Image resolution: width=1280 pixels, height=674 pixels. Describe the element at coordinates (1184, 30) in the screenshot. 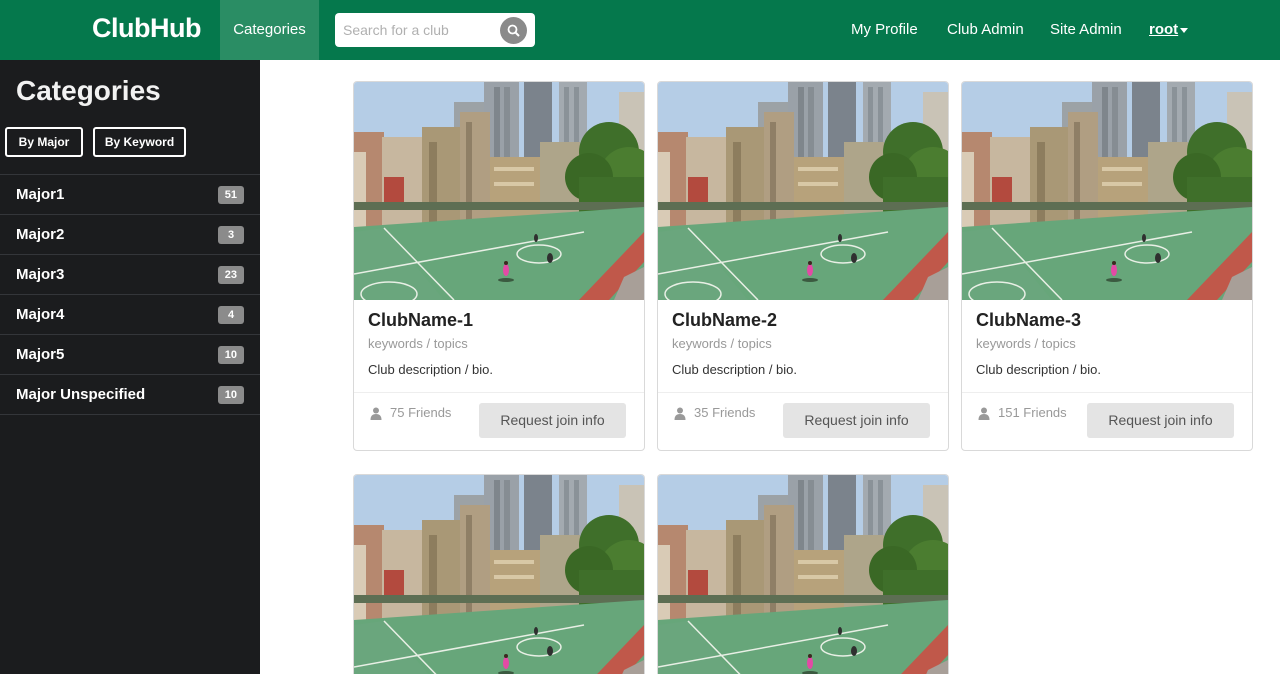

I see `caret-down-icon` at that location.